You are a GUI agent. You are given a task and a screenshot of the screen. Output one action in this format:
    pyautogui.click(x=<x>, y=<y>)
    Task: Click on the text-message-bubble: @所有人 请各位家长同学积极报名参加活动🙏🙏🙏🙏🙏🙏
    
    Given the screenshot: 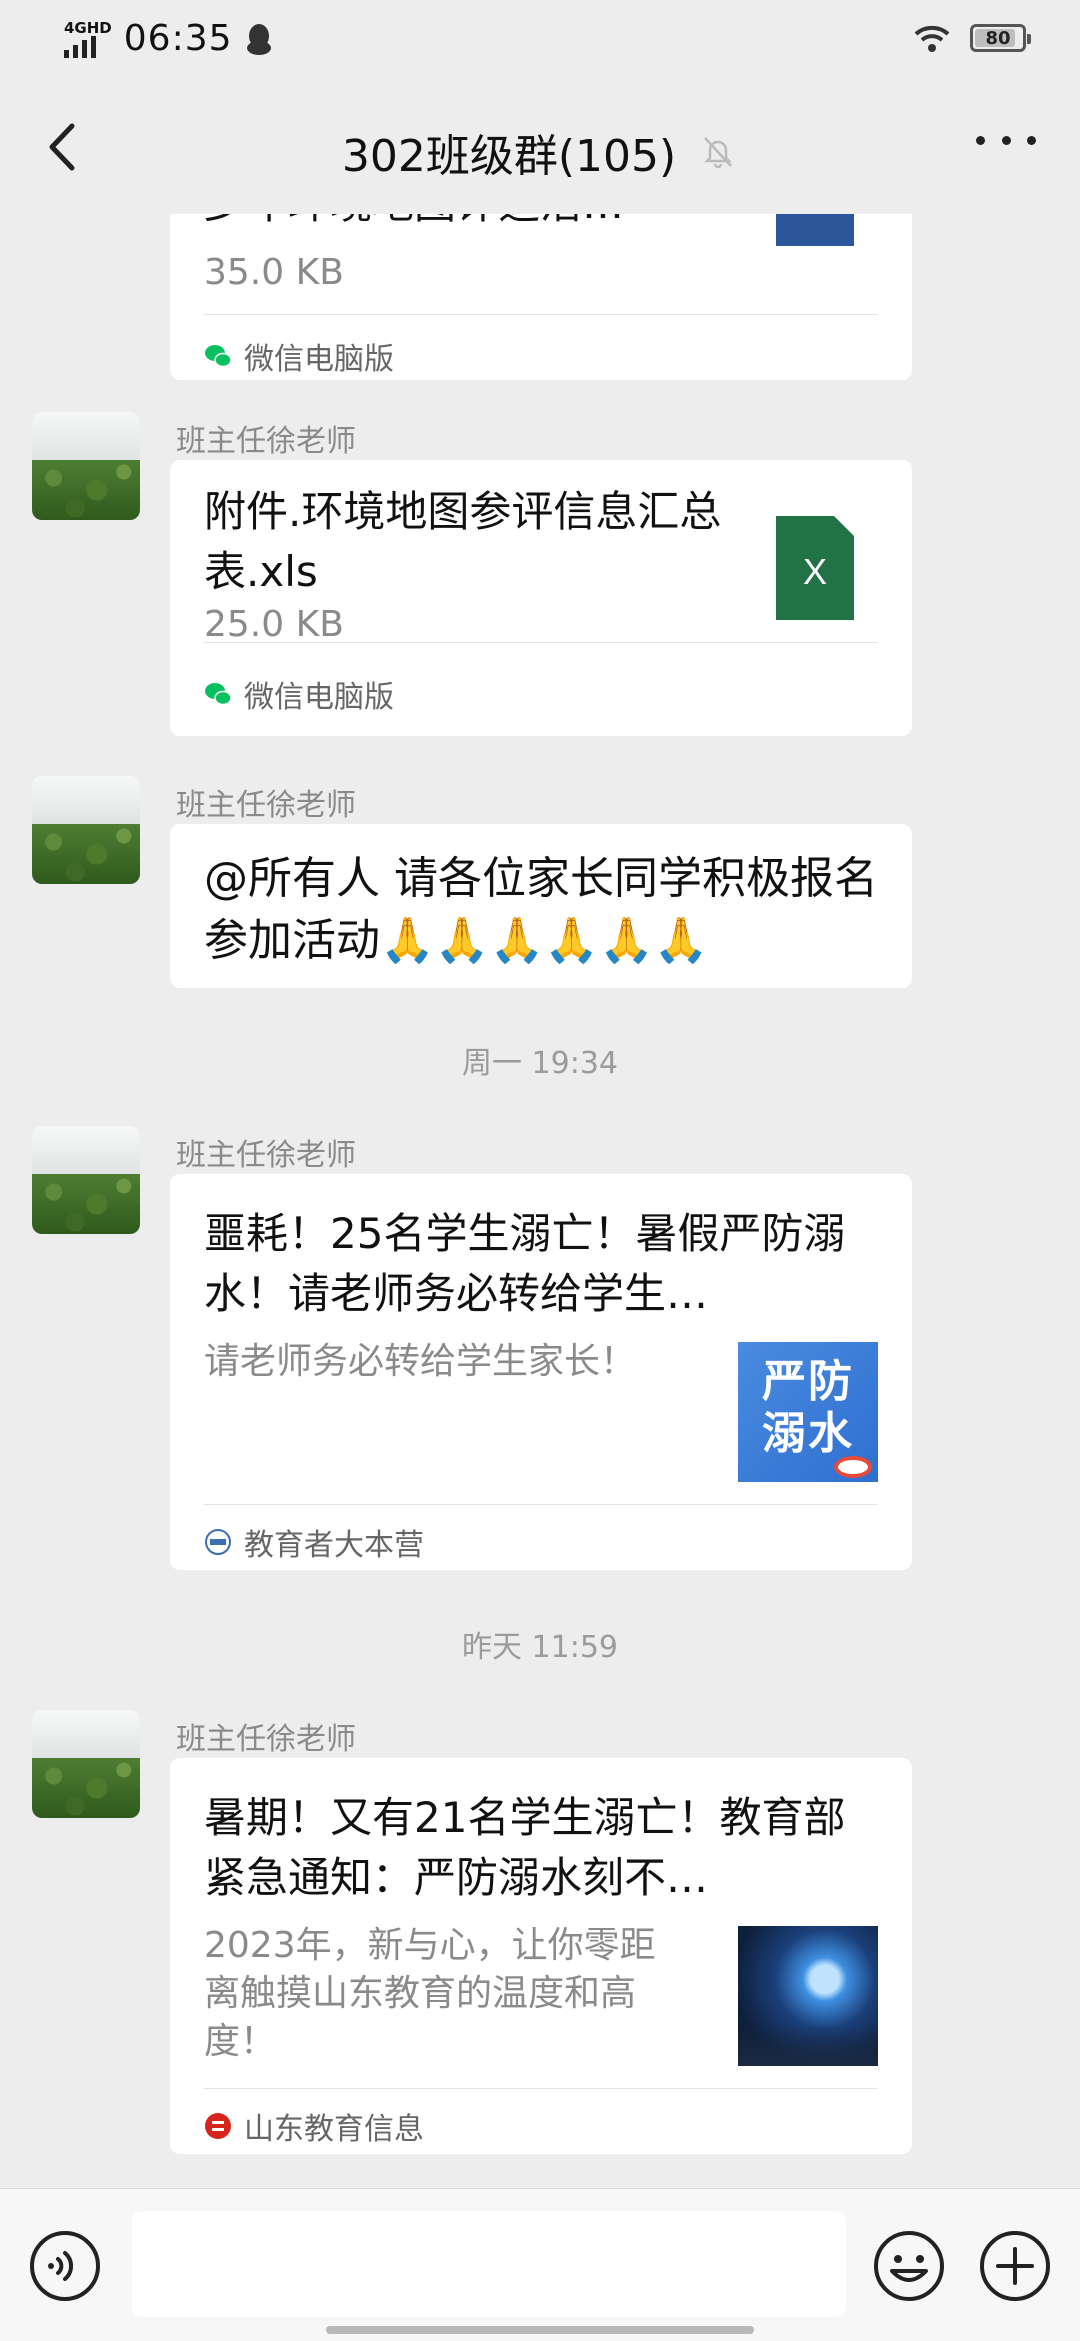 What is the action you would take?
    pyautogui.click(x=541, y=906)
    